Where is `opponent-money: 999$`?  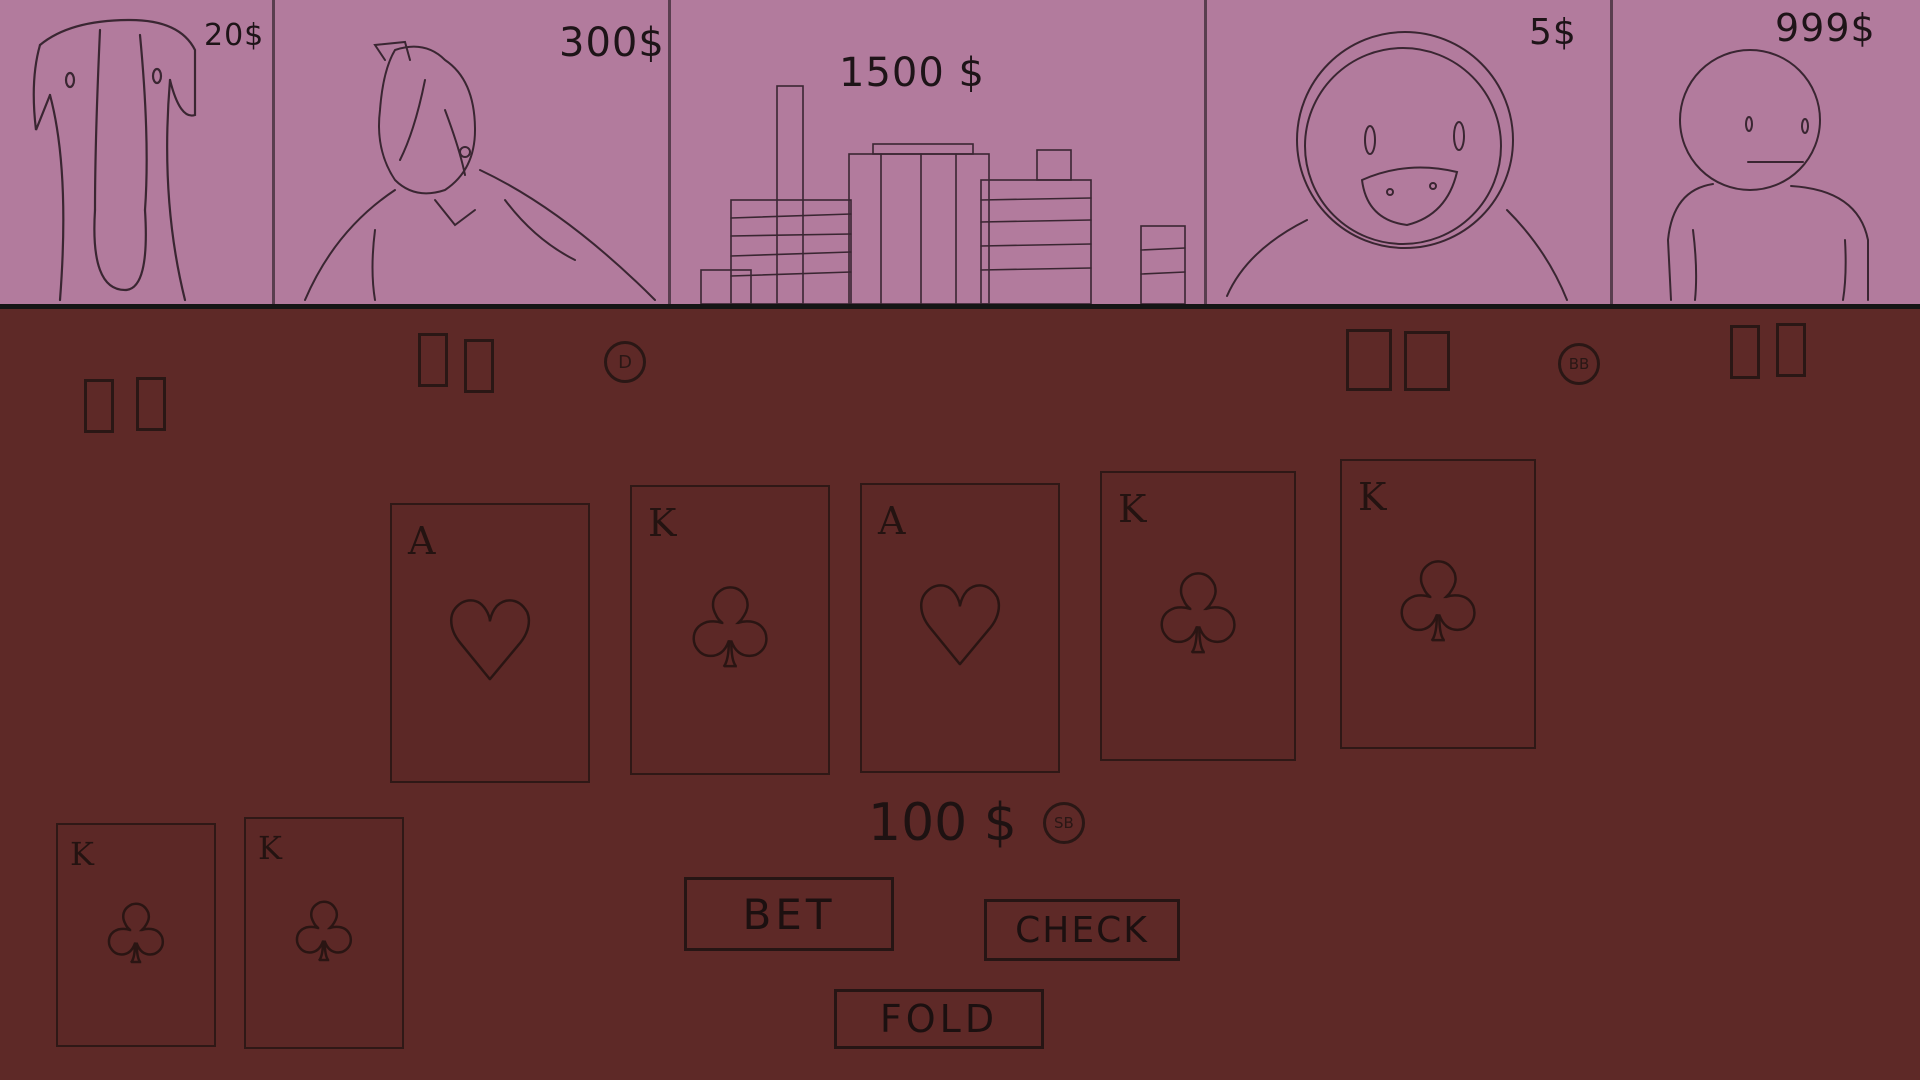 opponent-money: 999$ is located at coordinates (1825, 28).